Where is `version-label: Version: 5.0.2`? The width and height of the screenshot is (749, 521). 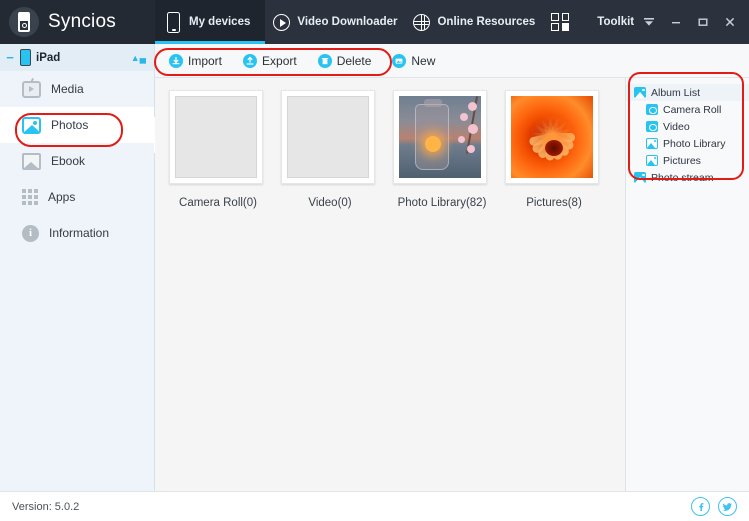 version-label: Version: 5.0.2 is located at coordinates (46, 506).